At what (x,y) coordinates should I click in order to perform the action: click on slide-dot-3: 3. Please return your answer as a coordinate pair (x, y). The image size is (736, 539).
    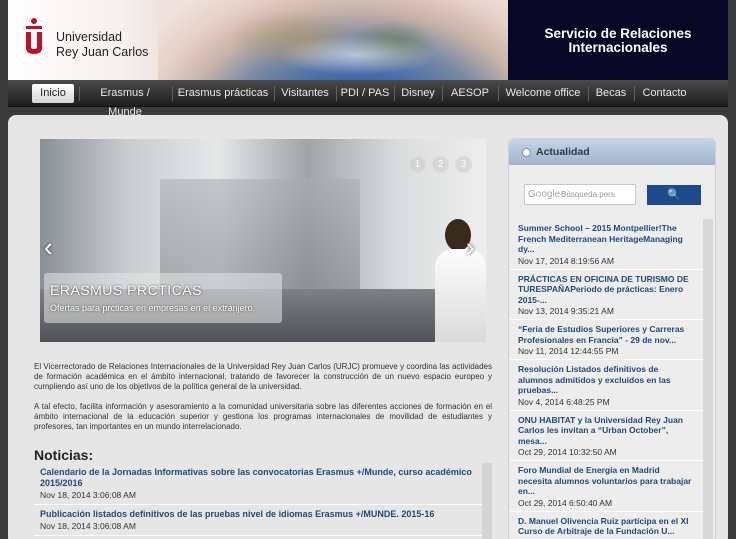
    Looking at the image, I should click on (463, 164).